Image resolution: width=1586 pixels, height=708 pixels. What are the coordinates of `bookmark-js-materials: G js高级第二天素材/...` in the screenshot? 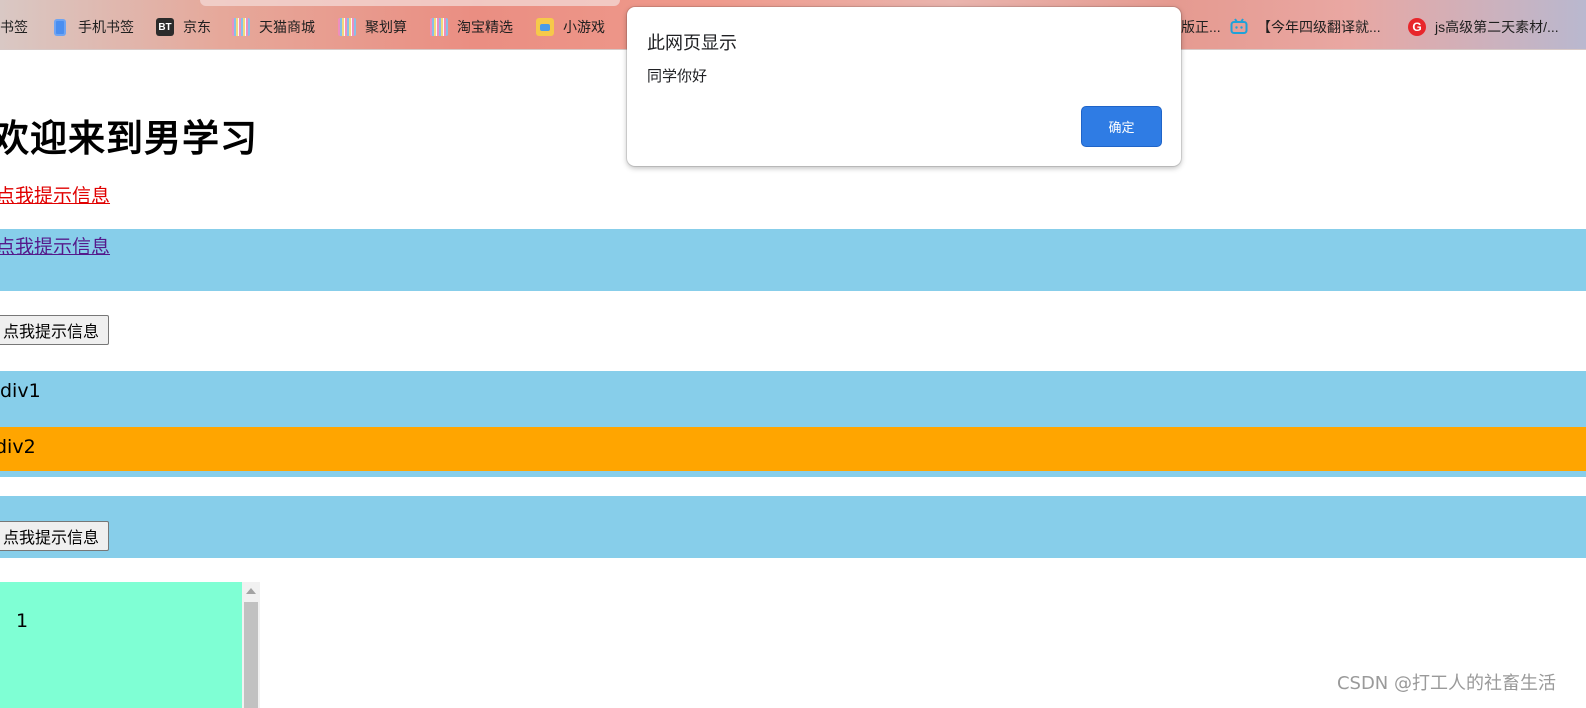 It's located at (1483, 27).